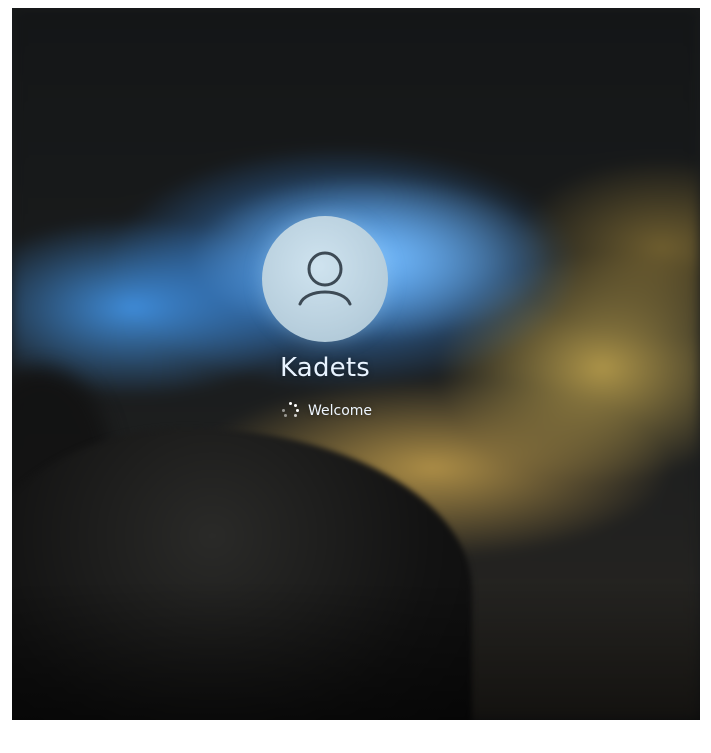 The height and width of the screenshot is (753, 711). I want to click on user-icon, so click(325, 278).